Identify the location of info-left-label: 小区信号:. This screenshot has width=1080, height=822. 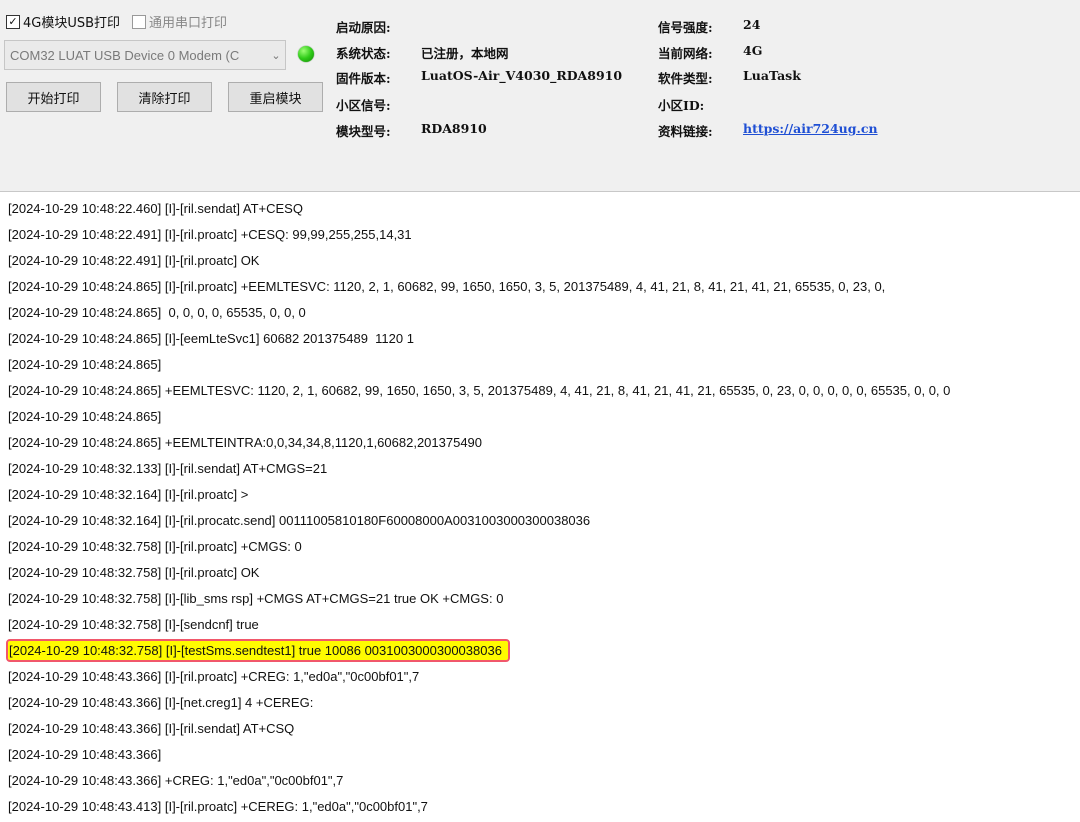
(363, 105).